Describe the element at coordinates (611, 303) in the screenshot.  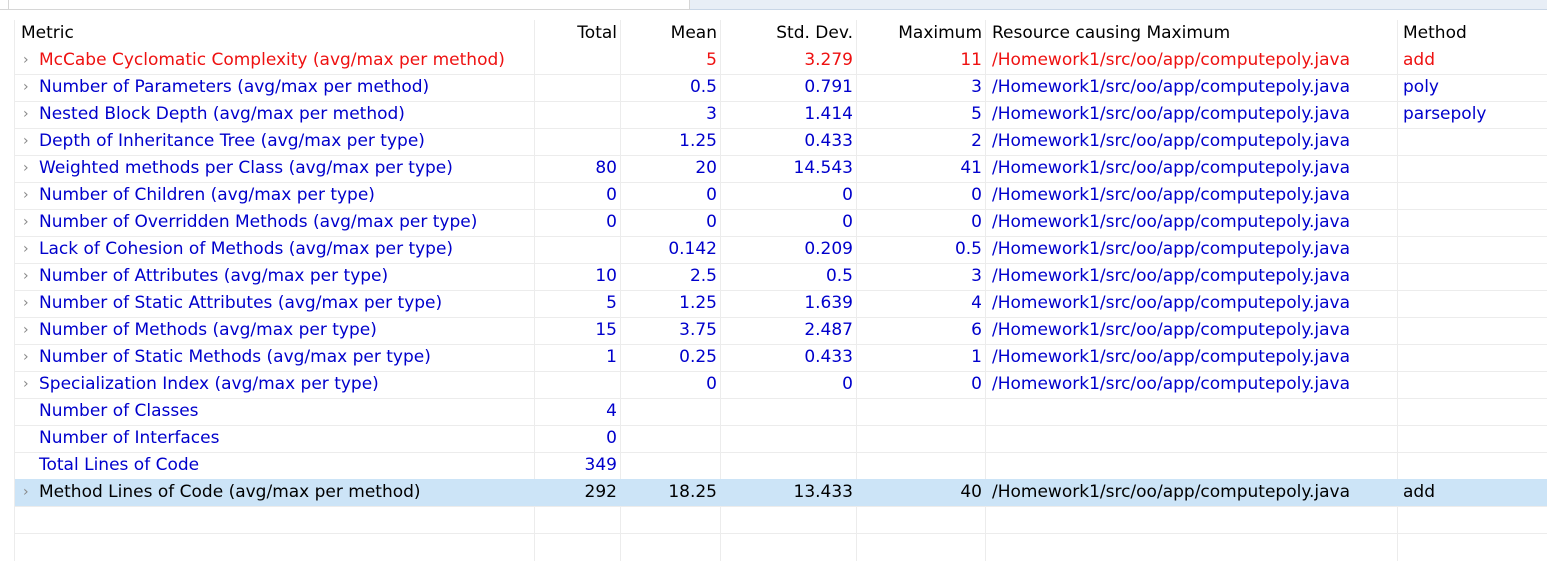
I see `total-cell: 5` at that location.